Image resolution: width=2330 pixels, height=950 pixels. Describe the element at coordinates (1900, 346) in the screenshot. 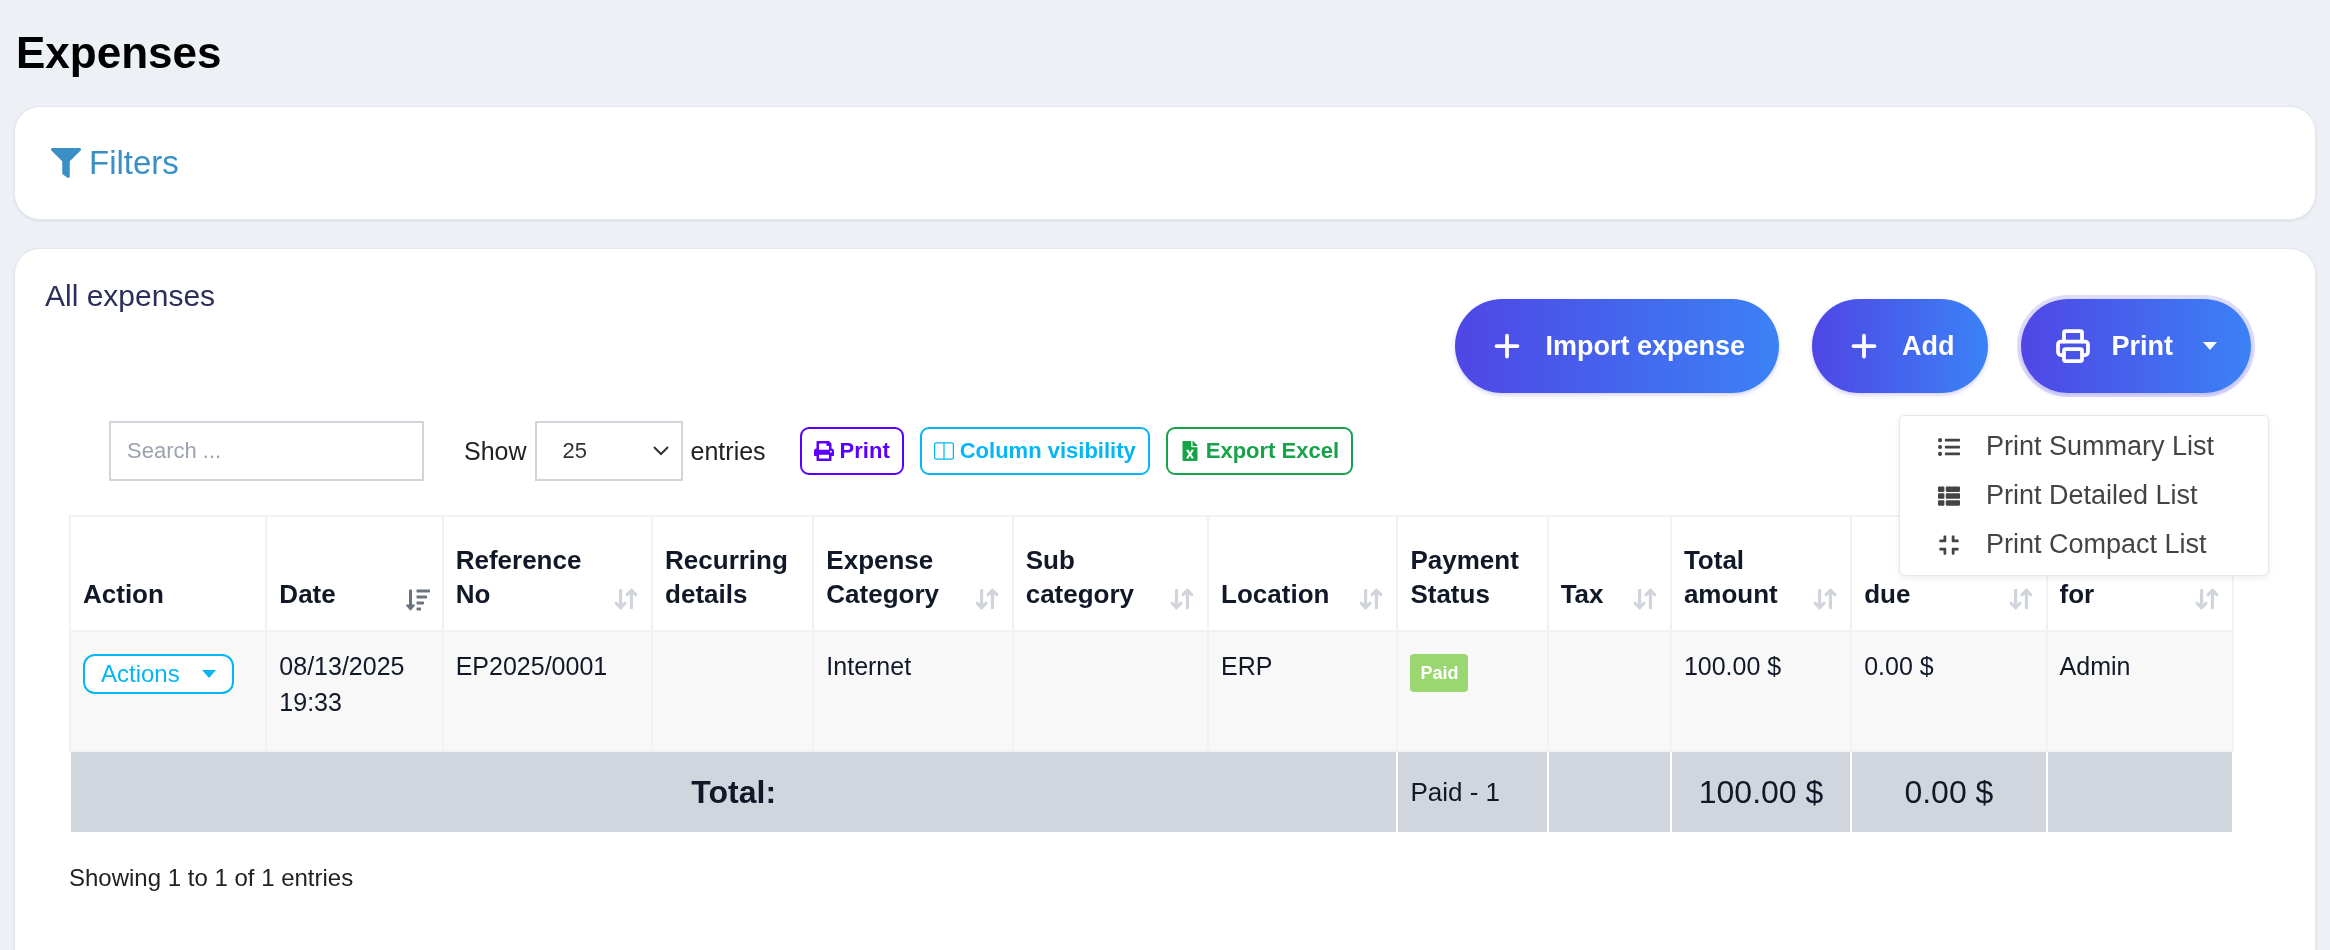

I see `add-button: Add` at that location.